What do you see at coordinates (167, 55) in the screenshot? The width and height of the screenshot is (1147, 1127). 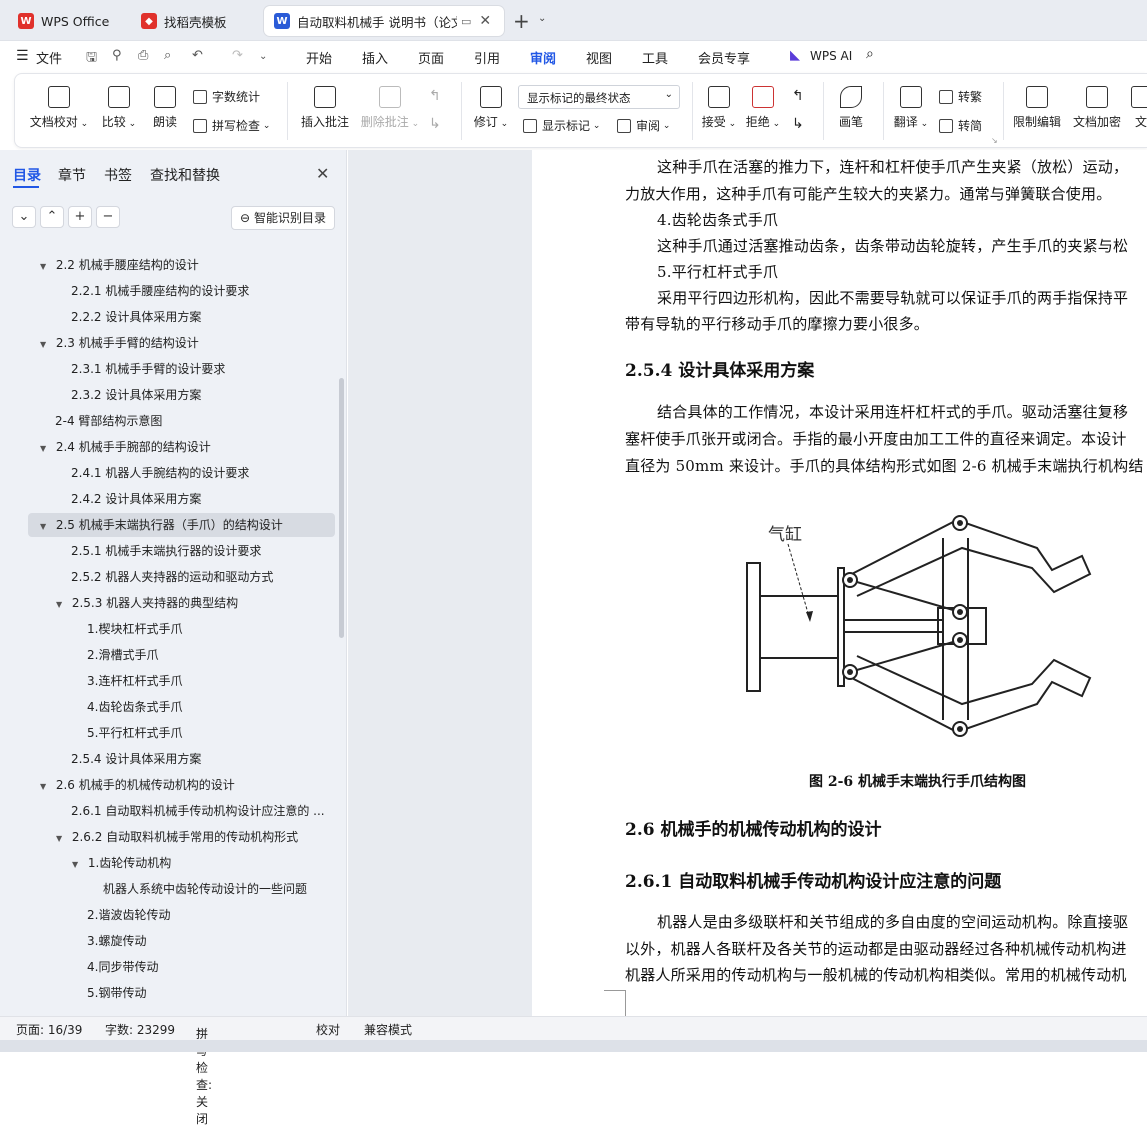 I see `print-preview-icon: ⌕` at bounding box center [167, 55].